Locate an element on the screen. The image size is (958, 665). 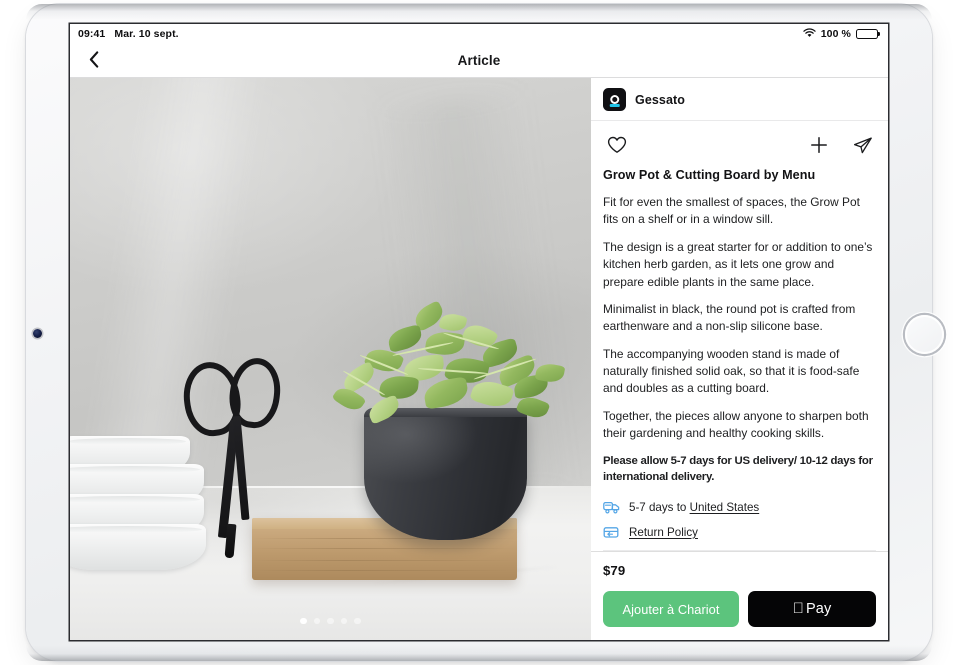
front-camera-icon is located at coordinates (37, 333).